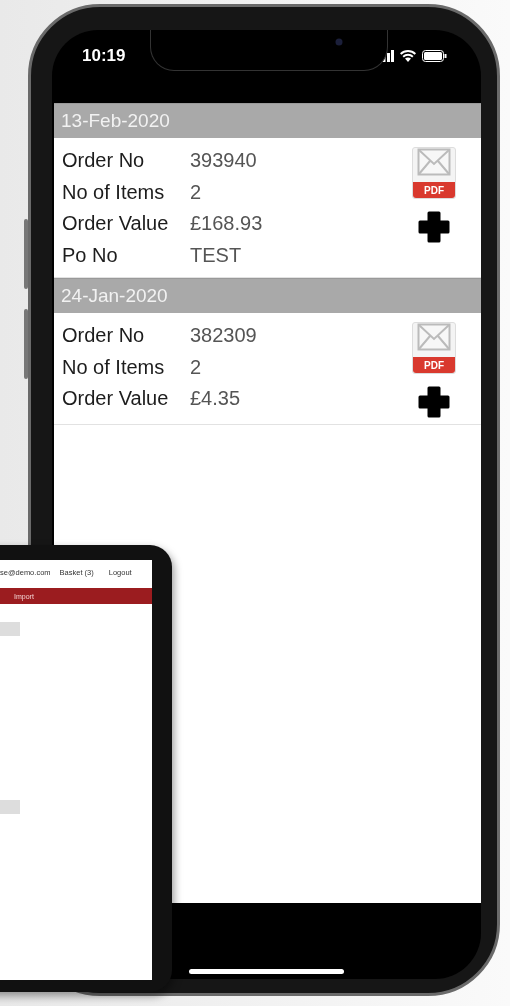 Image resolution: width=510 pixels, height=1006 pixels. What do you see at coordinates (434, 56) in the screenshot?
I see `battery-icon` at bounding box center [434, 56].